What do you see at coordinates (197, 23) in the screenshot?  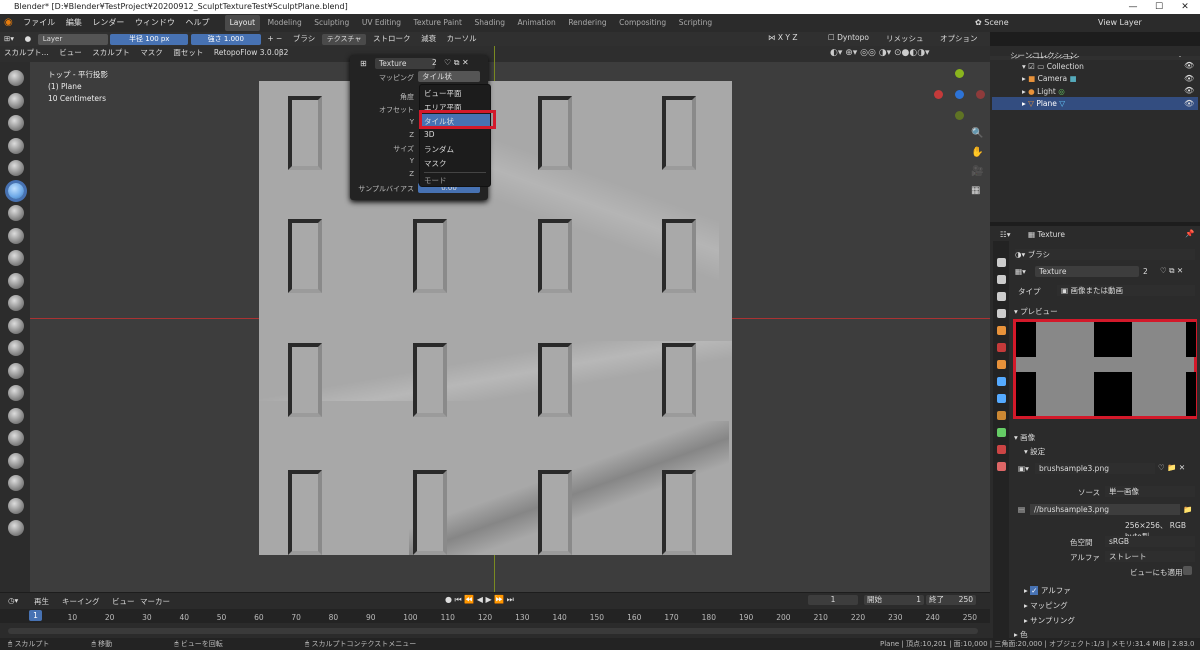 I see `menu-help: ヘルプ` at bounding box center [197, 23].